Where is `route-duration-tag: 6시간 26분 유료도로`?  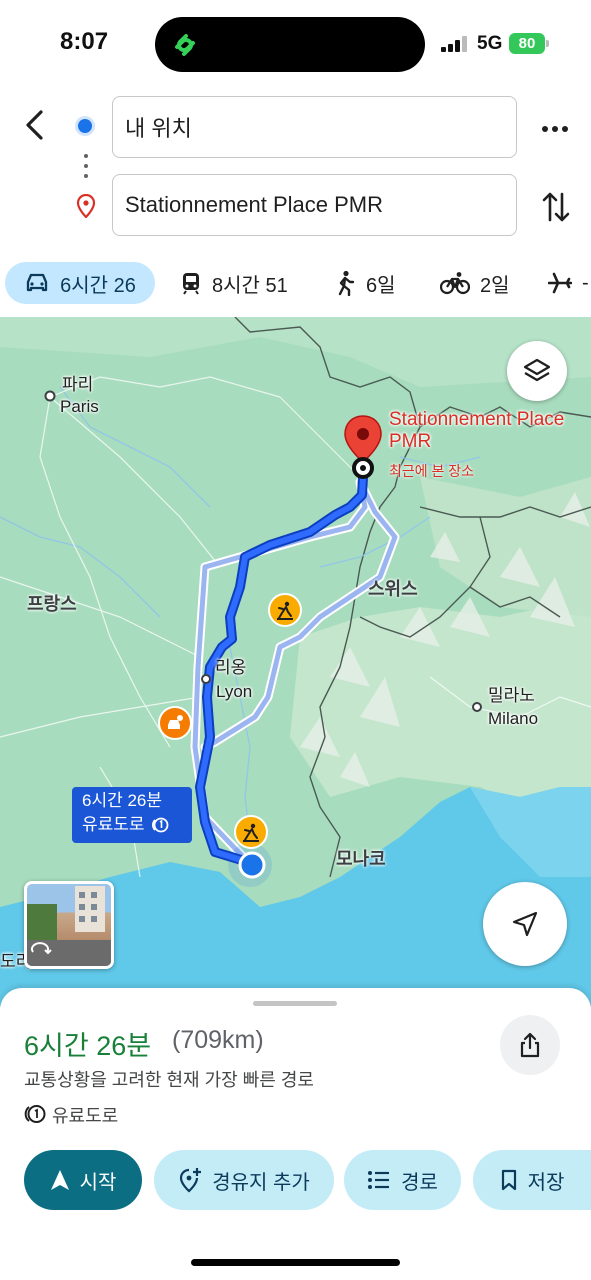 route-duration-tag: 6시간 26분 유료도로 is located at coordinates (132, 815).